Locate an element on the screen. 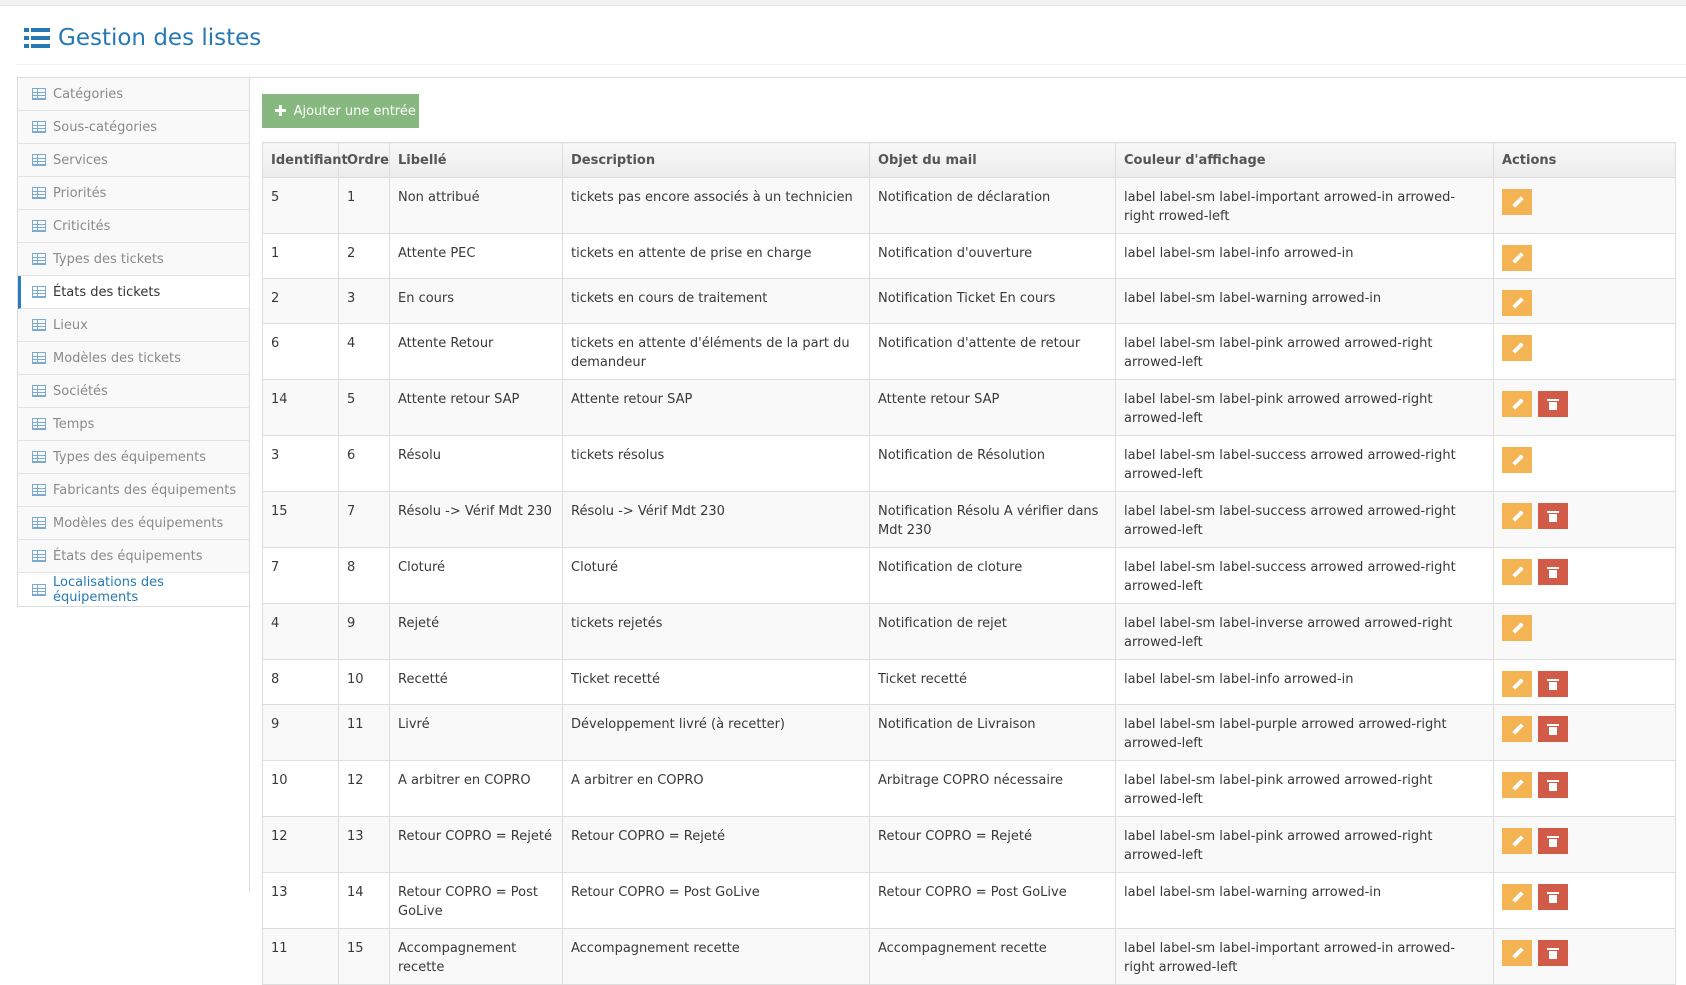  column-header-actions: Actions is located at coordinates (1584, 160).